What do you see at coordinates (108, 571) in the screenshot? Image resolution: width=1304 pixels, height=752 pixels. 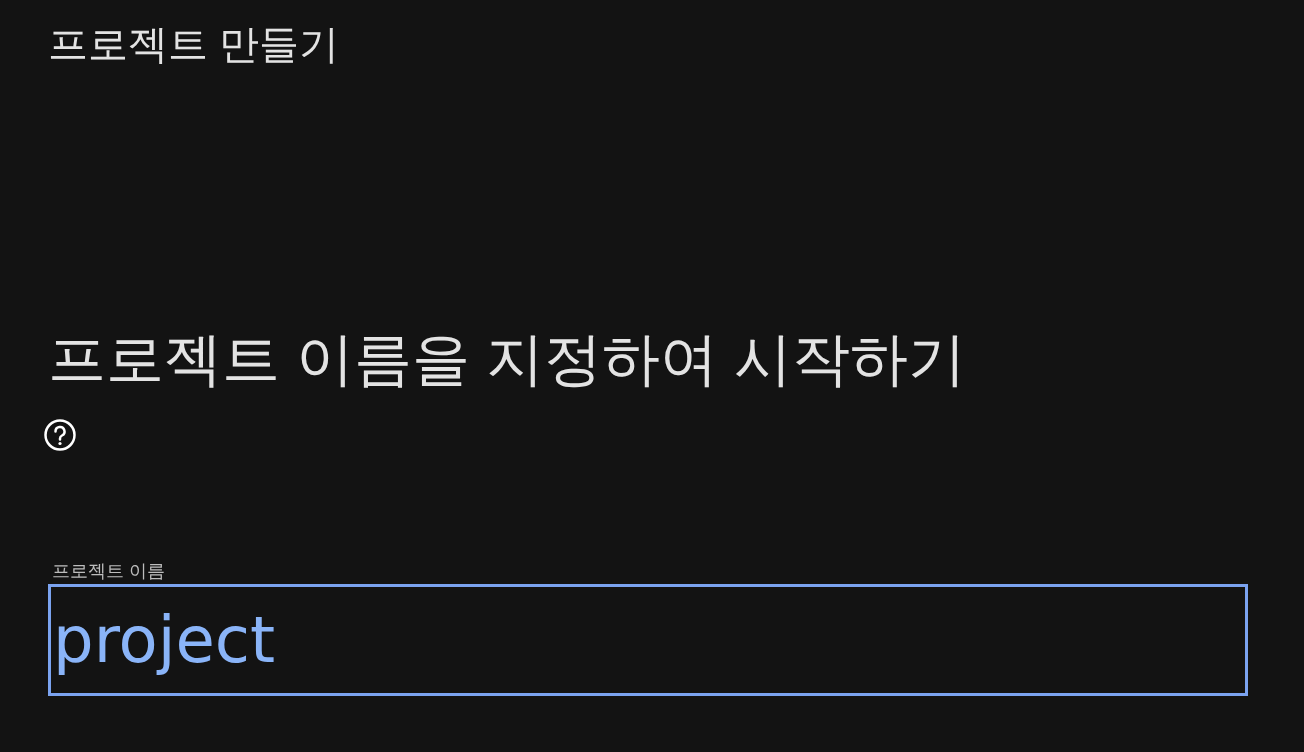 I see `field-label: 프로젝트 이름` at bounding box center [108, 571].